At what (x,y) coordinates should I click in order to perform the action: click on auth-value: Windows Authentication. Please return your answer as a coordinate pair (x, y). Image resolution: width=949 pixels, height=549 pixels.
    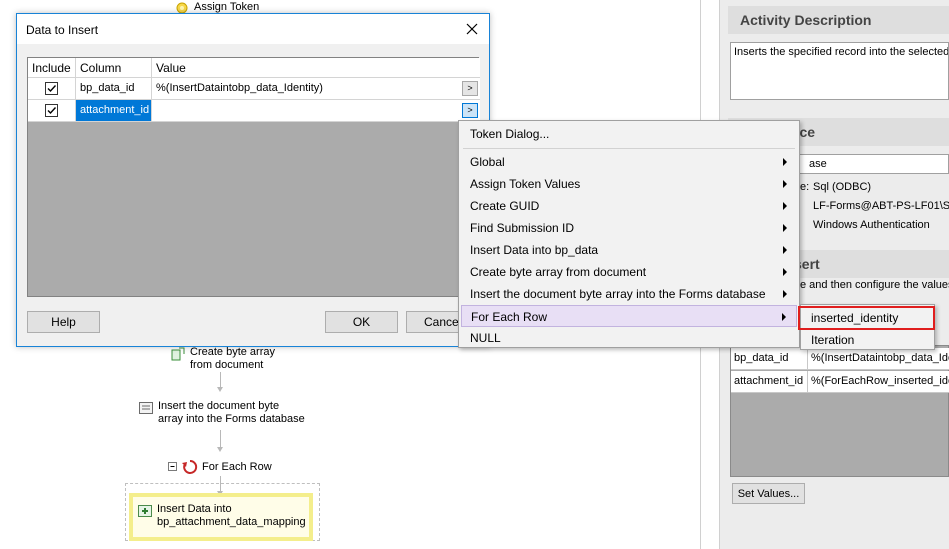
    Looking at the image, I should click on (871, 225).